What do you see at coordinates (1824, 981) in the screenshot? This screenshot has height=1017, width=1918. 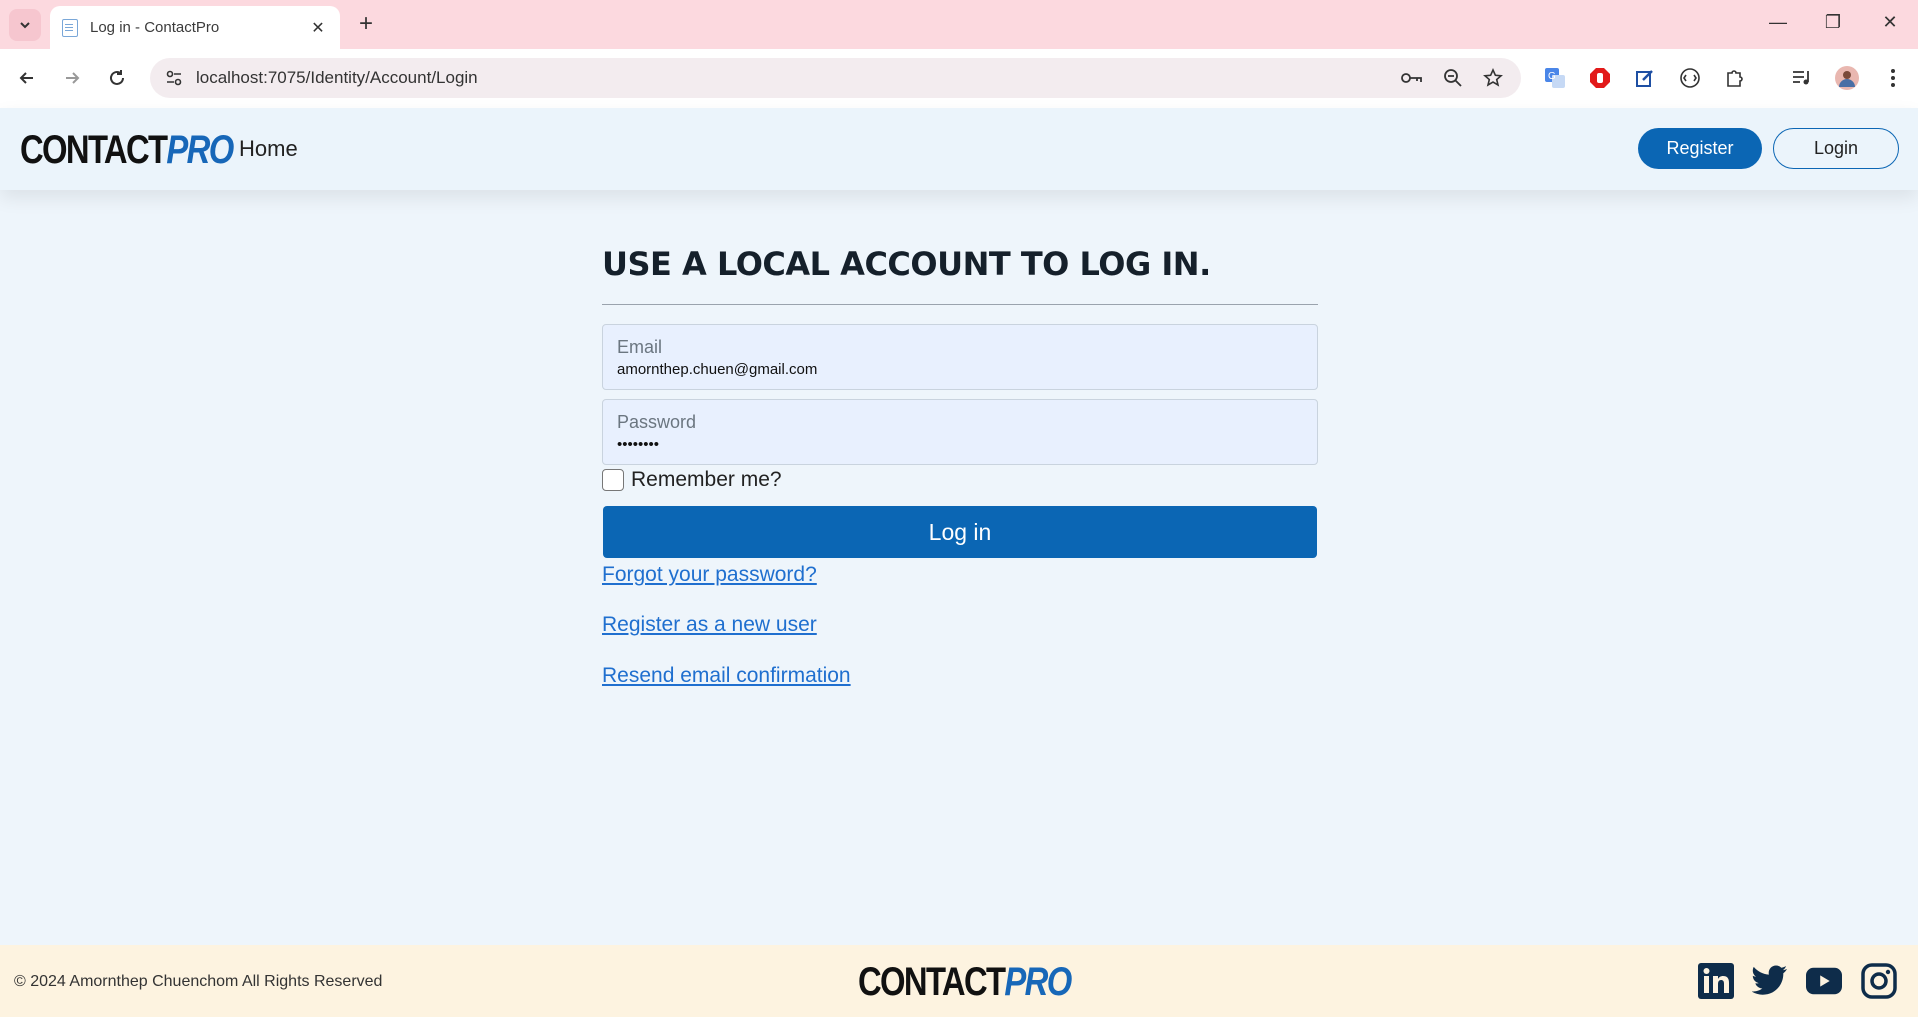 I see `youtube-icon` at bounding box center [1824, 981].